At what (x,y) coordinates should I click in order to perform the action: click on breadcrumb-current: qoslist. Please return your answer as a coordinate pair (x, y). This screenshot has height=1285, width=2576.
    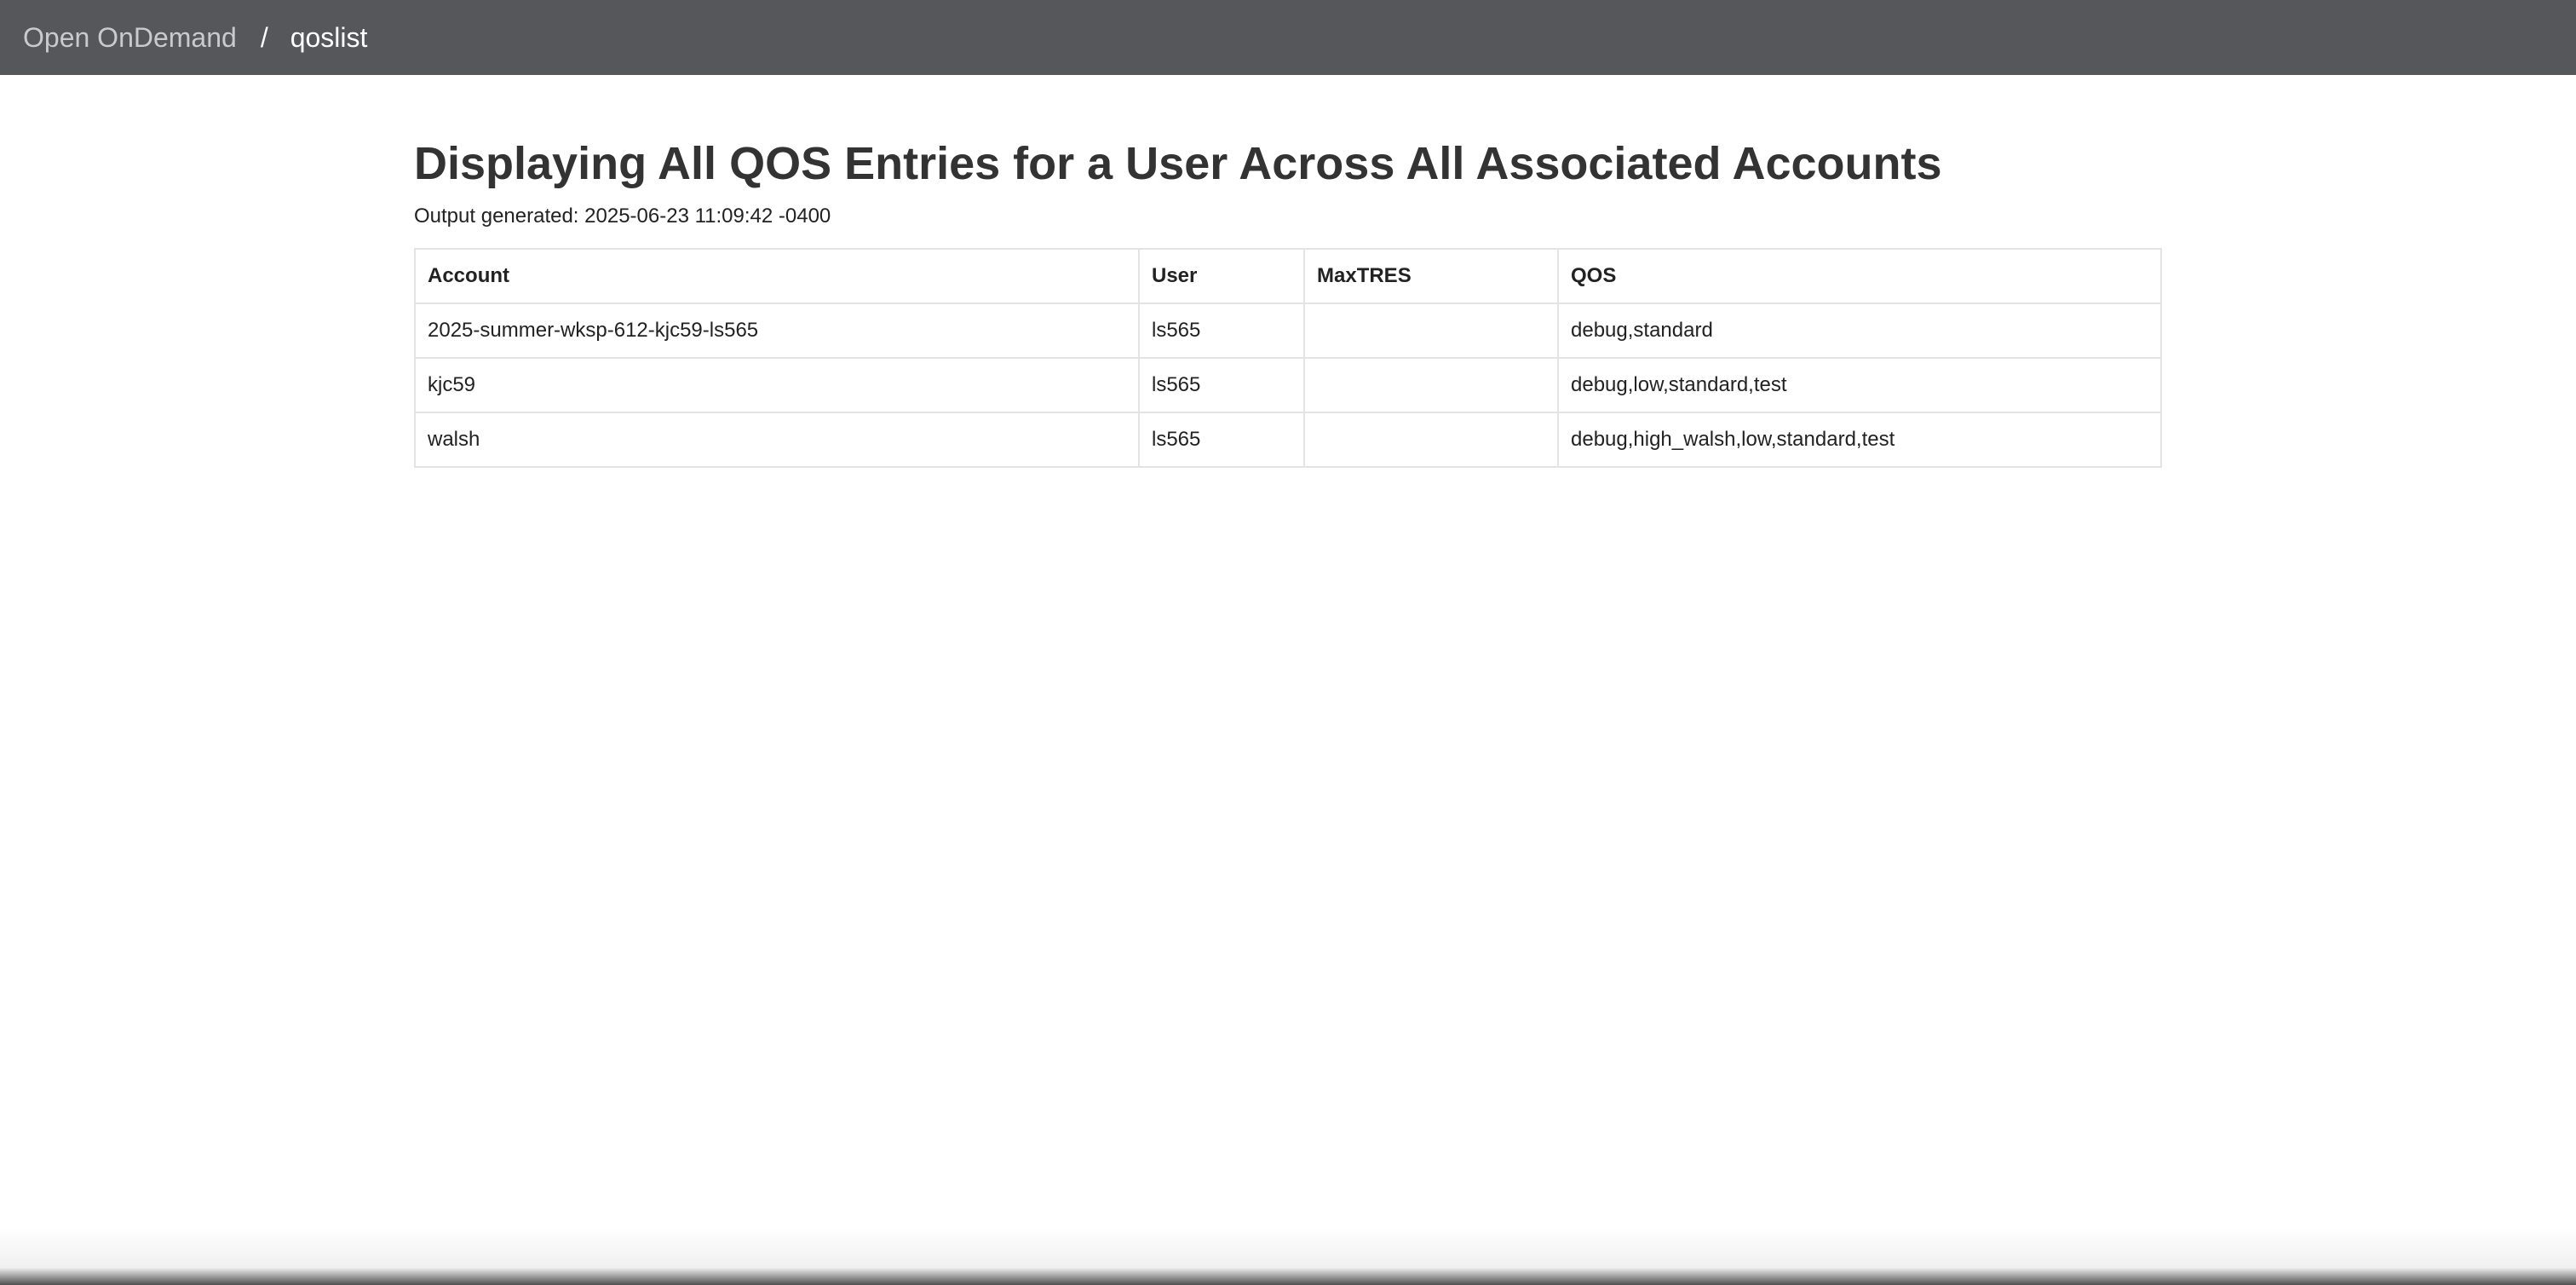
    Looking at the image, I should click on (329, 37).